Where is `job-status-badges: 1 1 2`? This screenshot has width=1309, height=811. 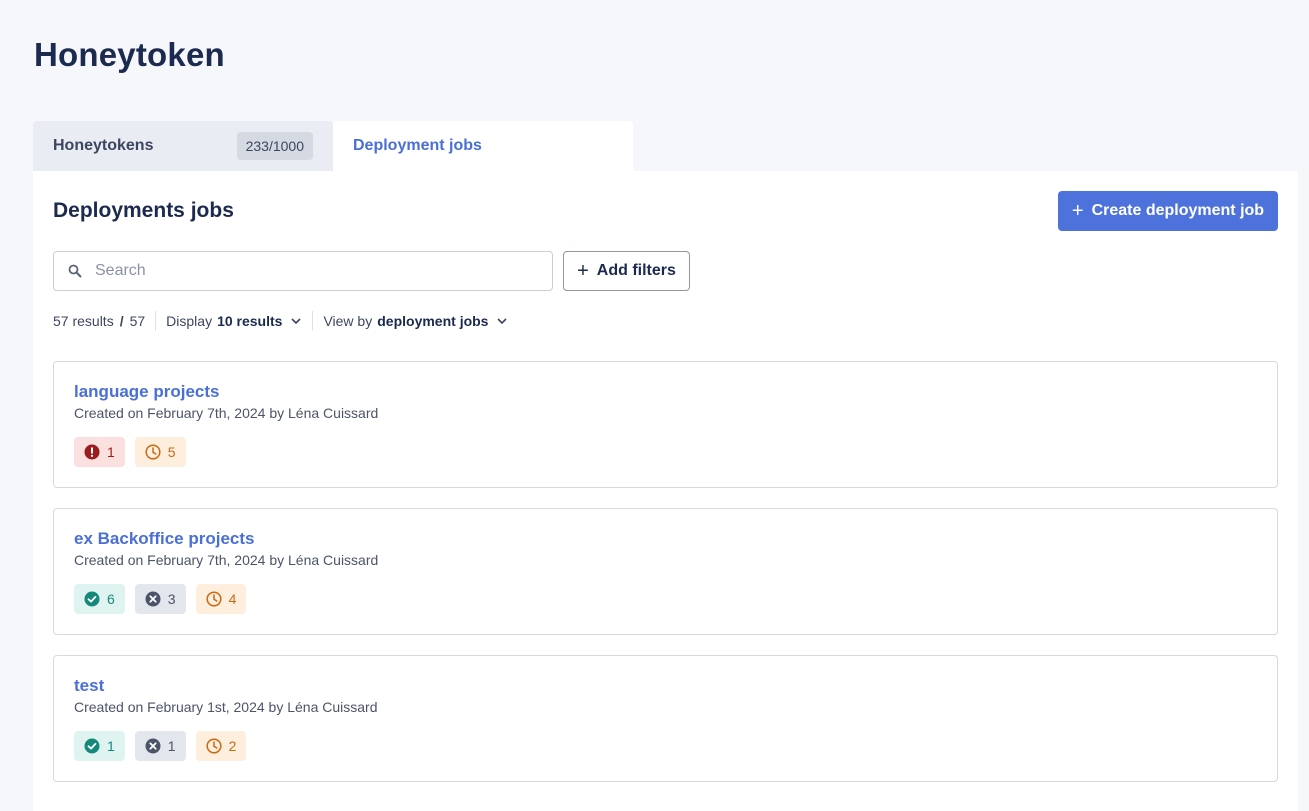
job-status-badges: 1 1 2 is located at coordinates (160, 746).